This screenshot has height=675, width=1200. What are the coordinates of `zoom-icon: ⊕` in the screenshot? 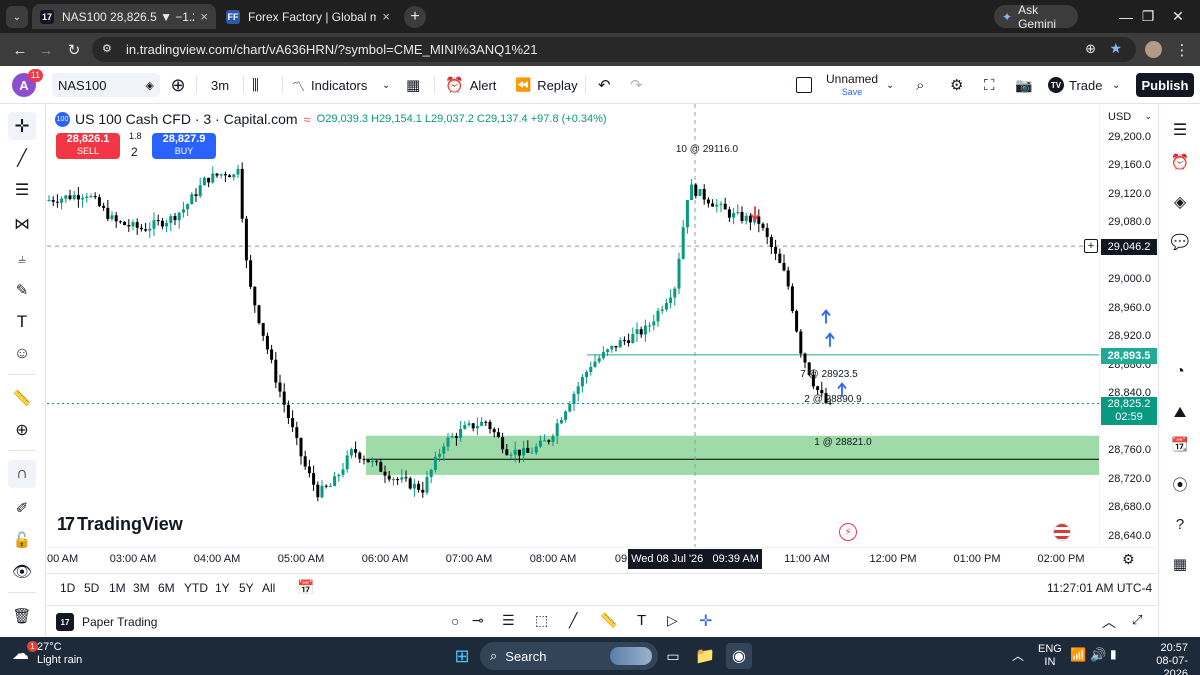 It's located at (1090, 49).